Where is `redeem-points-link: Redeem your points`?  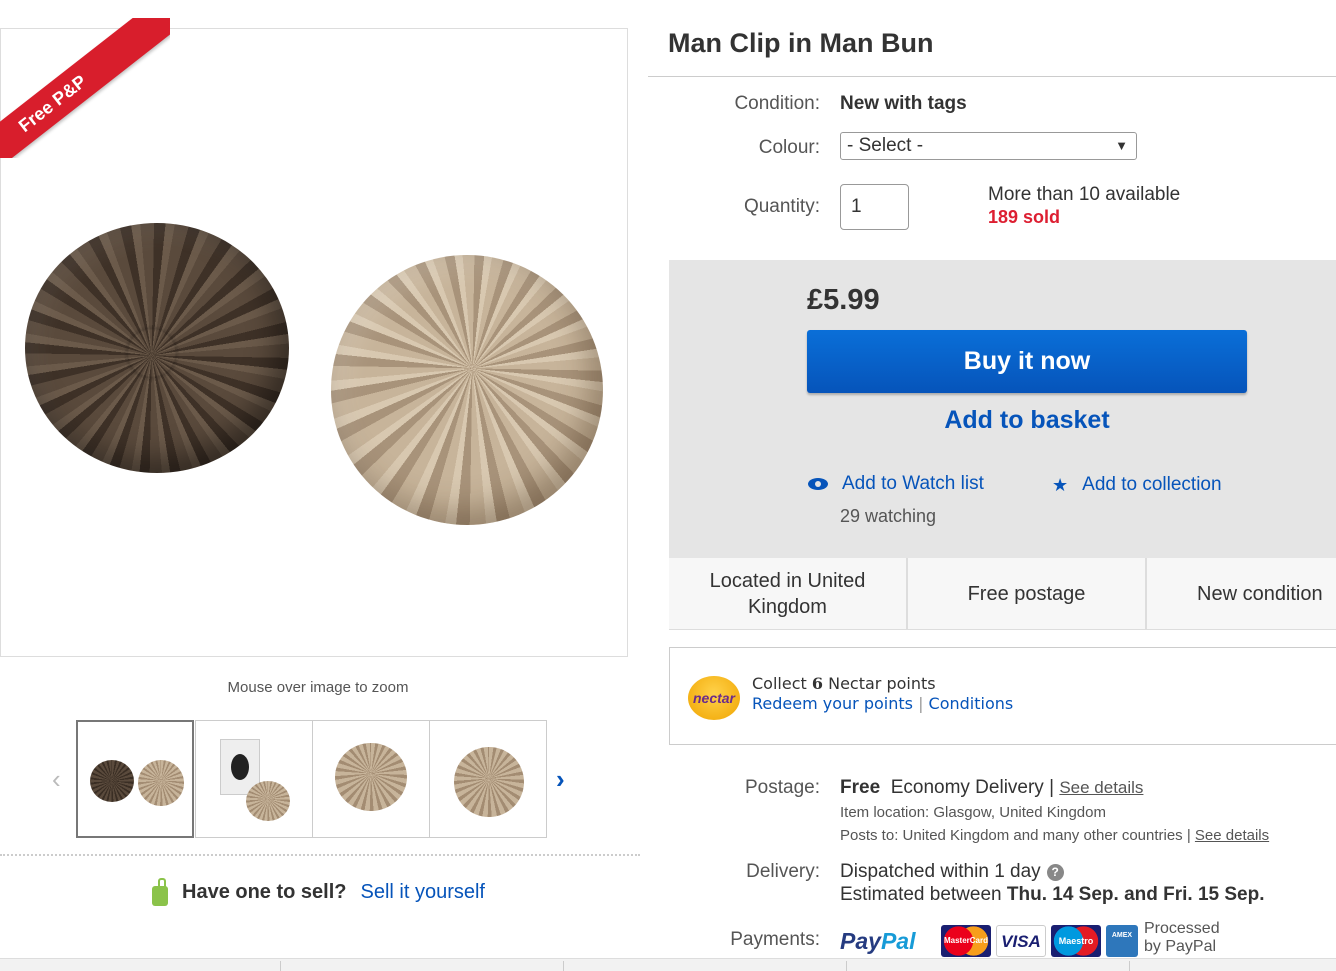
redeem-points-link: Redeem your points is located at coordinates (832, 703).